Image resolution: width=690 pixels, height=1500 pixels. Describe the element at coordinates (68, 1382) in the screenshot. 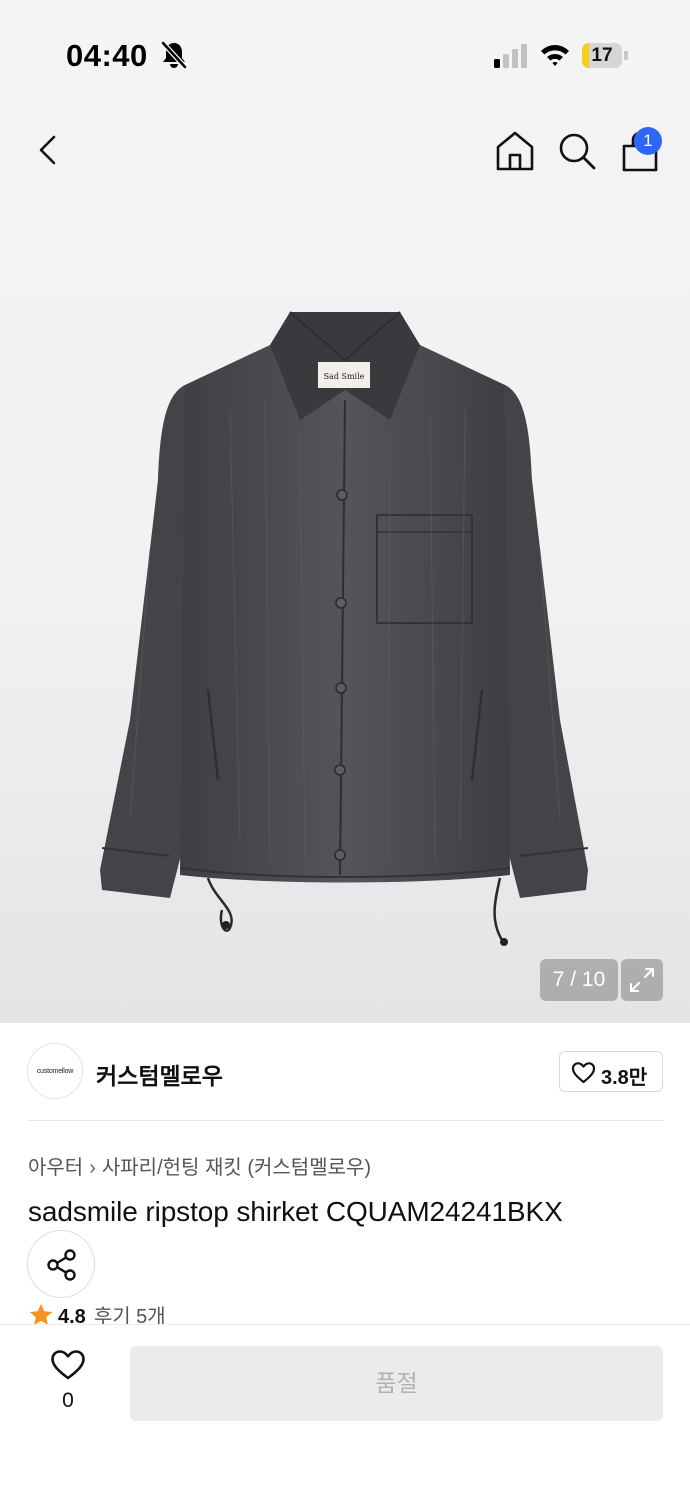

I see `wishlist-button: 0` at that location.